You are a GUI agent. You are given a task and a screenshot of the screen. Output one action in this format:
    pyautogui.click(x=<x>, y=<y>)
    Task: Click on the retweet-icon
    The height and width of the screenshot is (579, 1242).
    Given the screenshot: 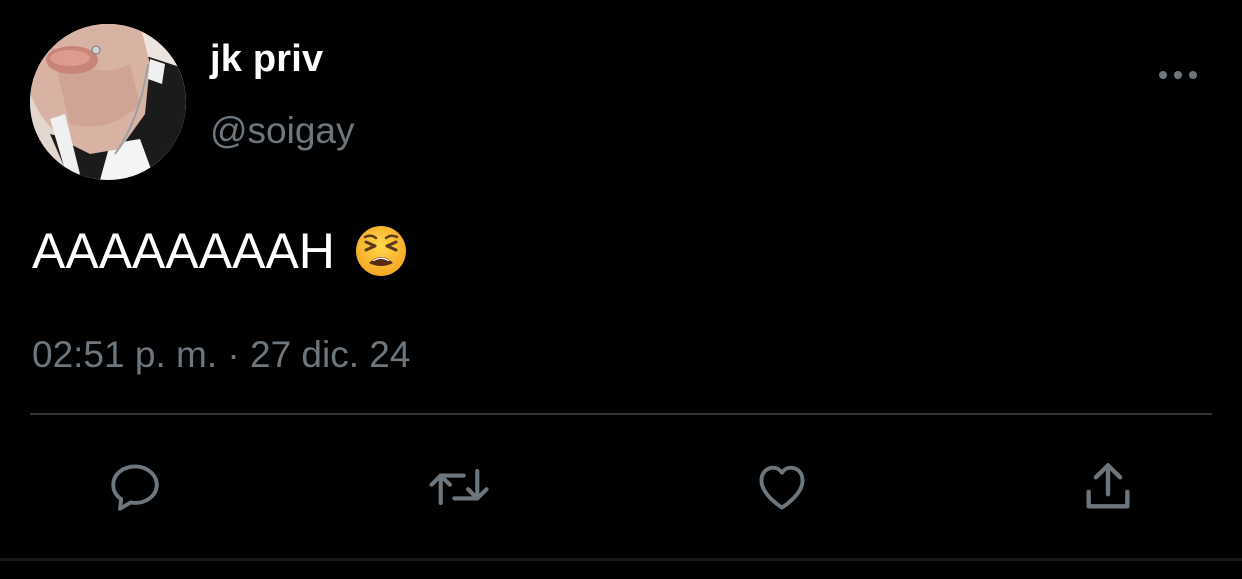 What is the action you would take?
    pyautogui.click(x=459, y=487)
    